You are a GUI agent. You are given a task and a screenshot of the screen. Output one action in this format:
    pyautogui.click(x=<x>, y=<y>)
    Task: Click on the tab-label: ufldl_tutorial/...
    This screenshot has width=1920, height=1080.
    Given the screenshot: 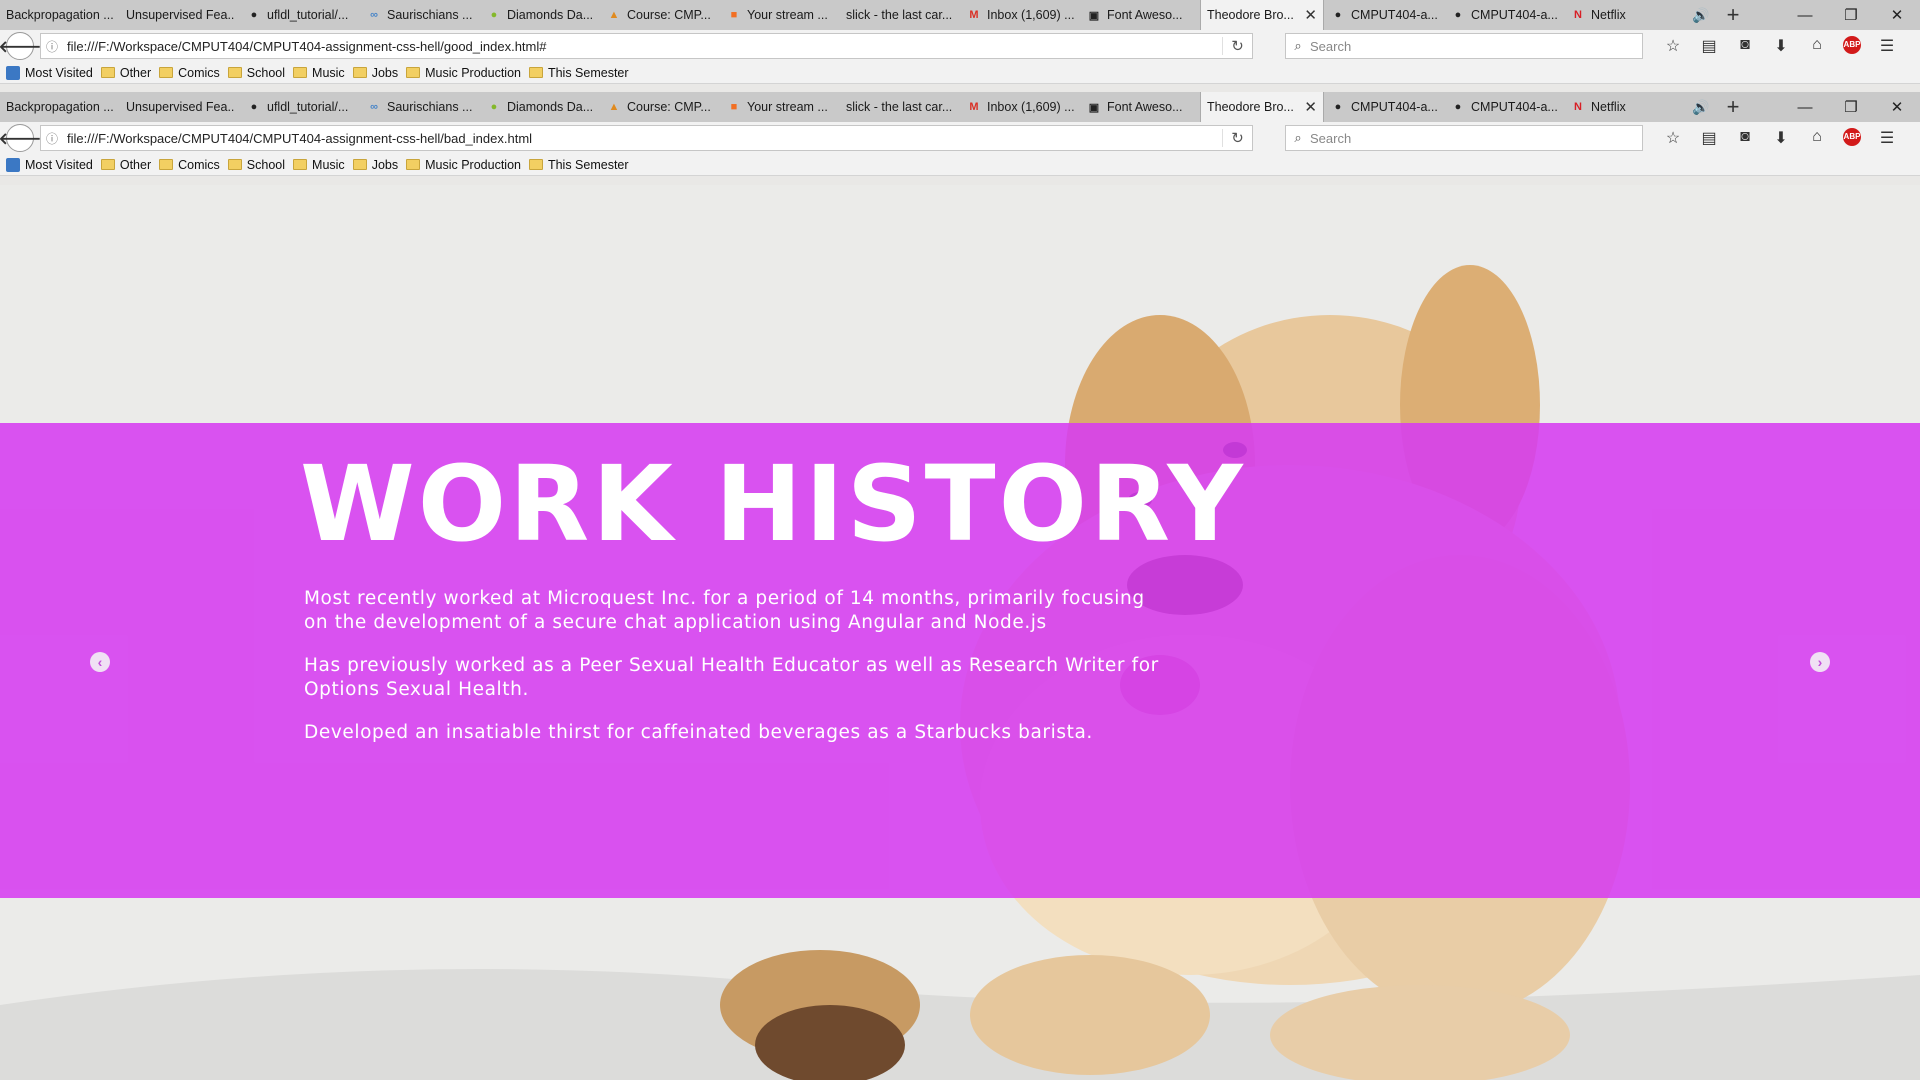 What is the action you would take?
    pyautogui.click(x=308, y=107)
    